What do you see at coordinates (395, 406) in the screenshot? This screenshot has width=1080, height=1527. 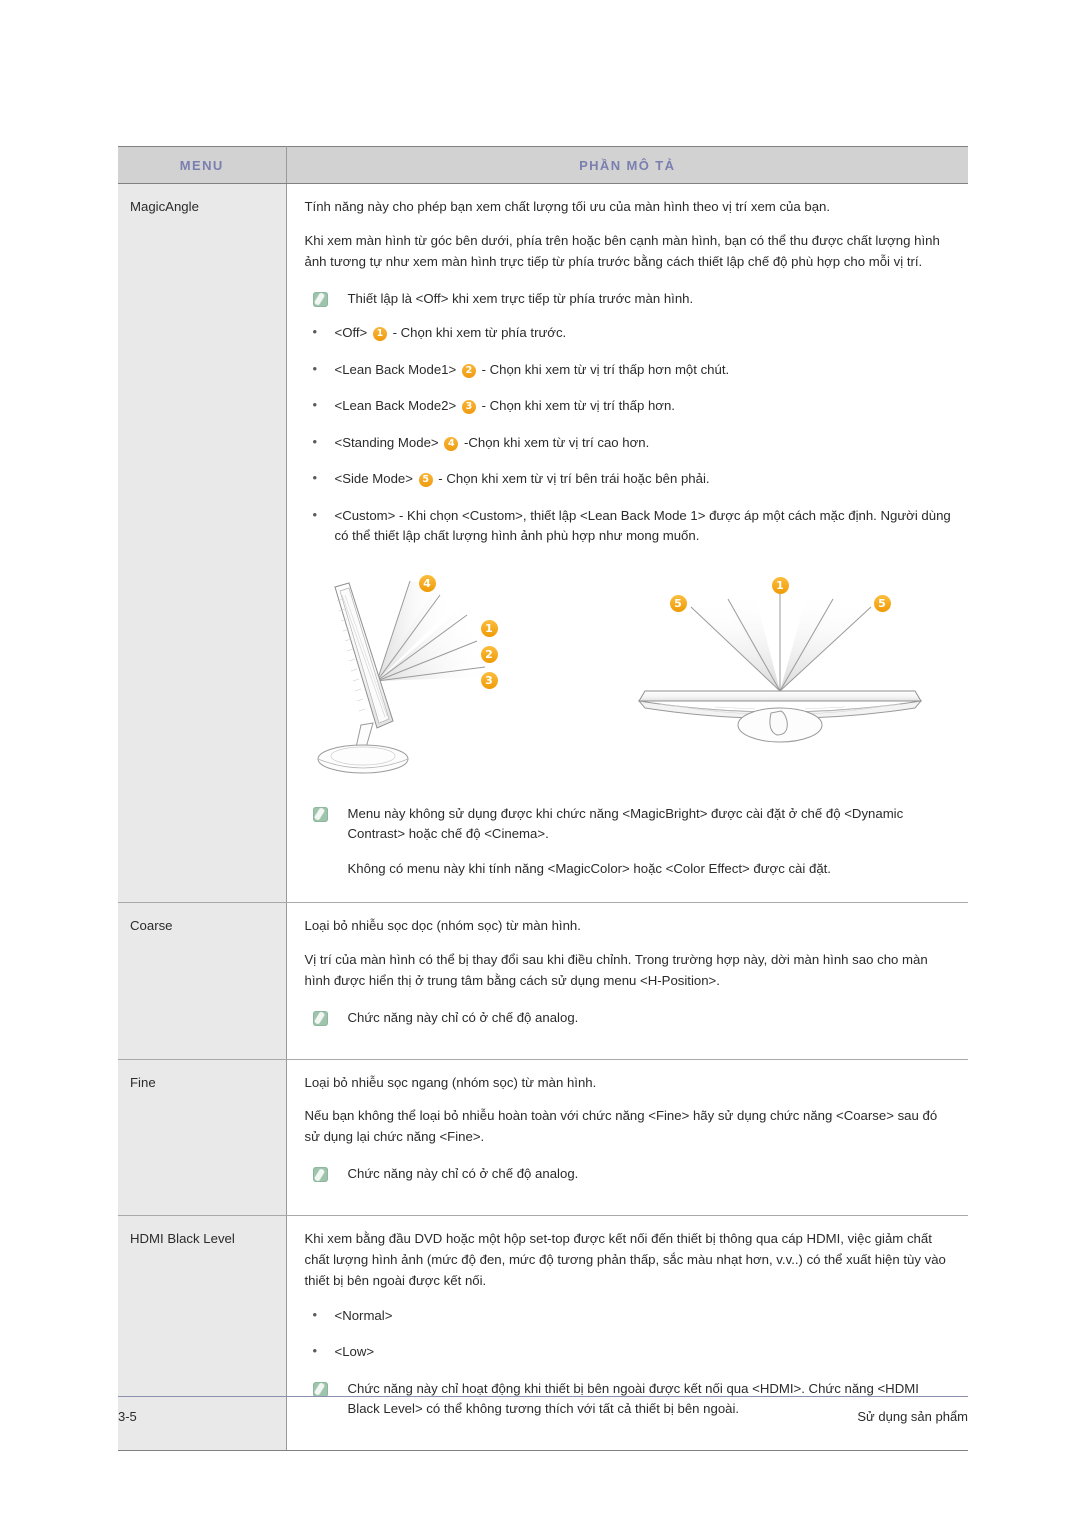 I see `option-label: <Lean Back Mode2>` at bounding box center [395, 406].